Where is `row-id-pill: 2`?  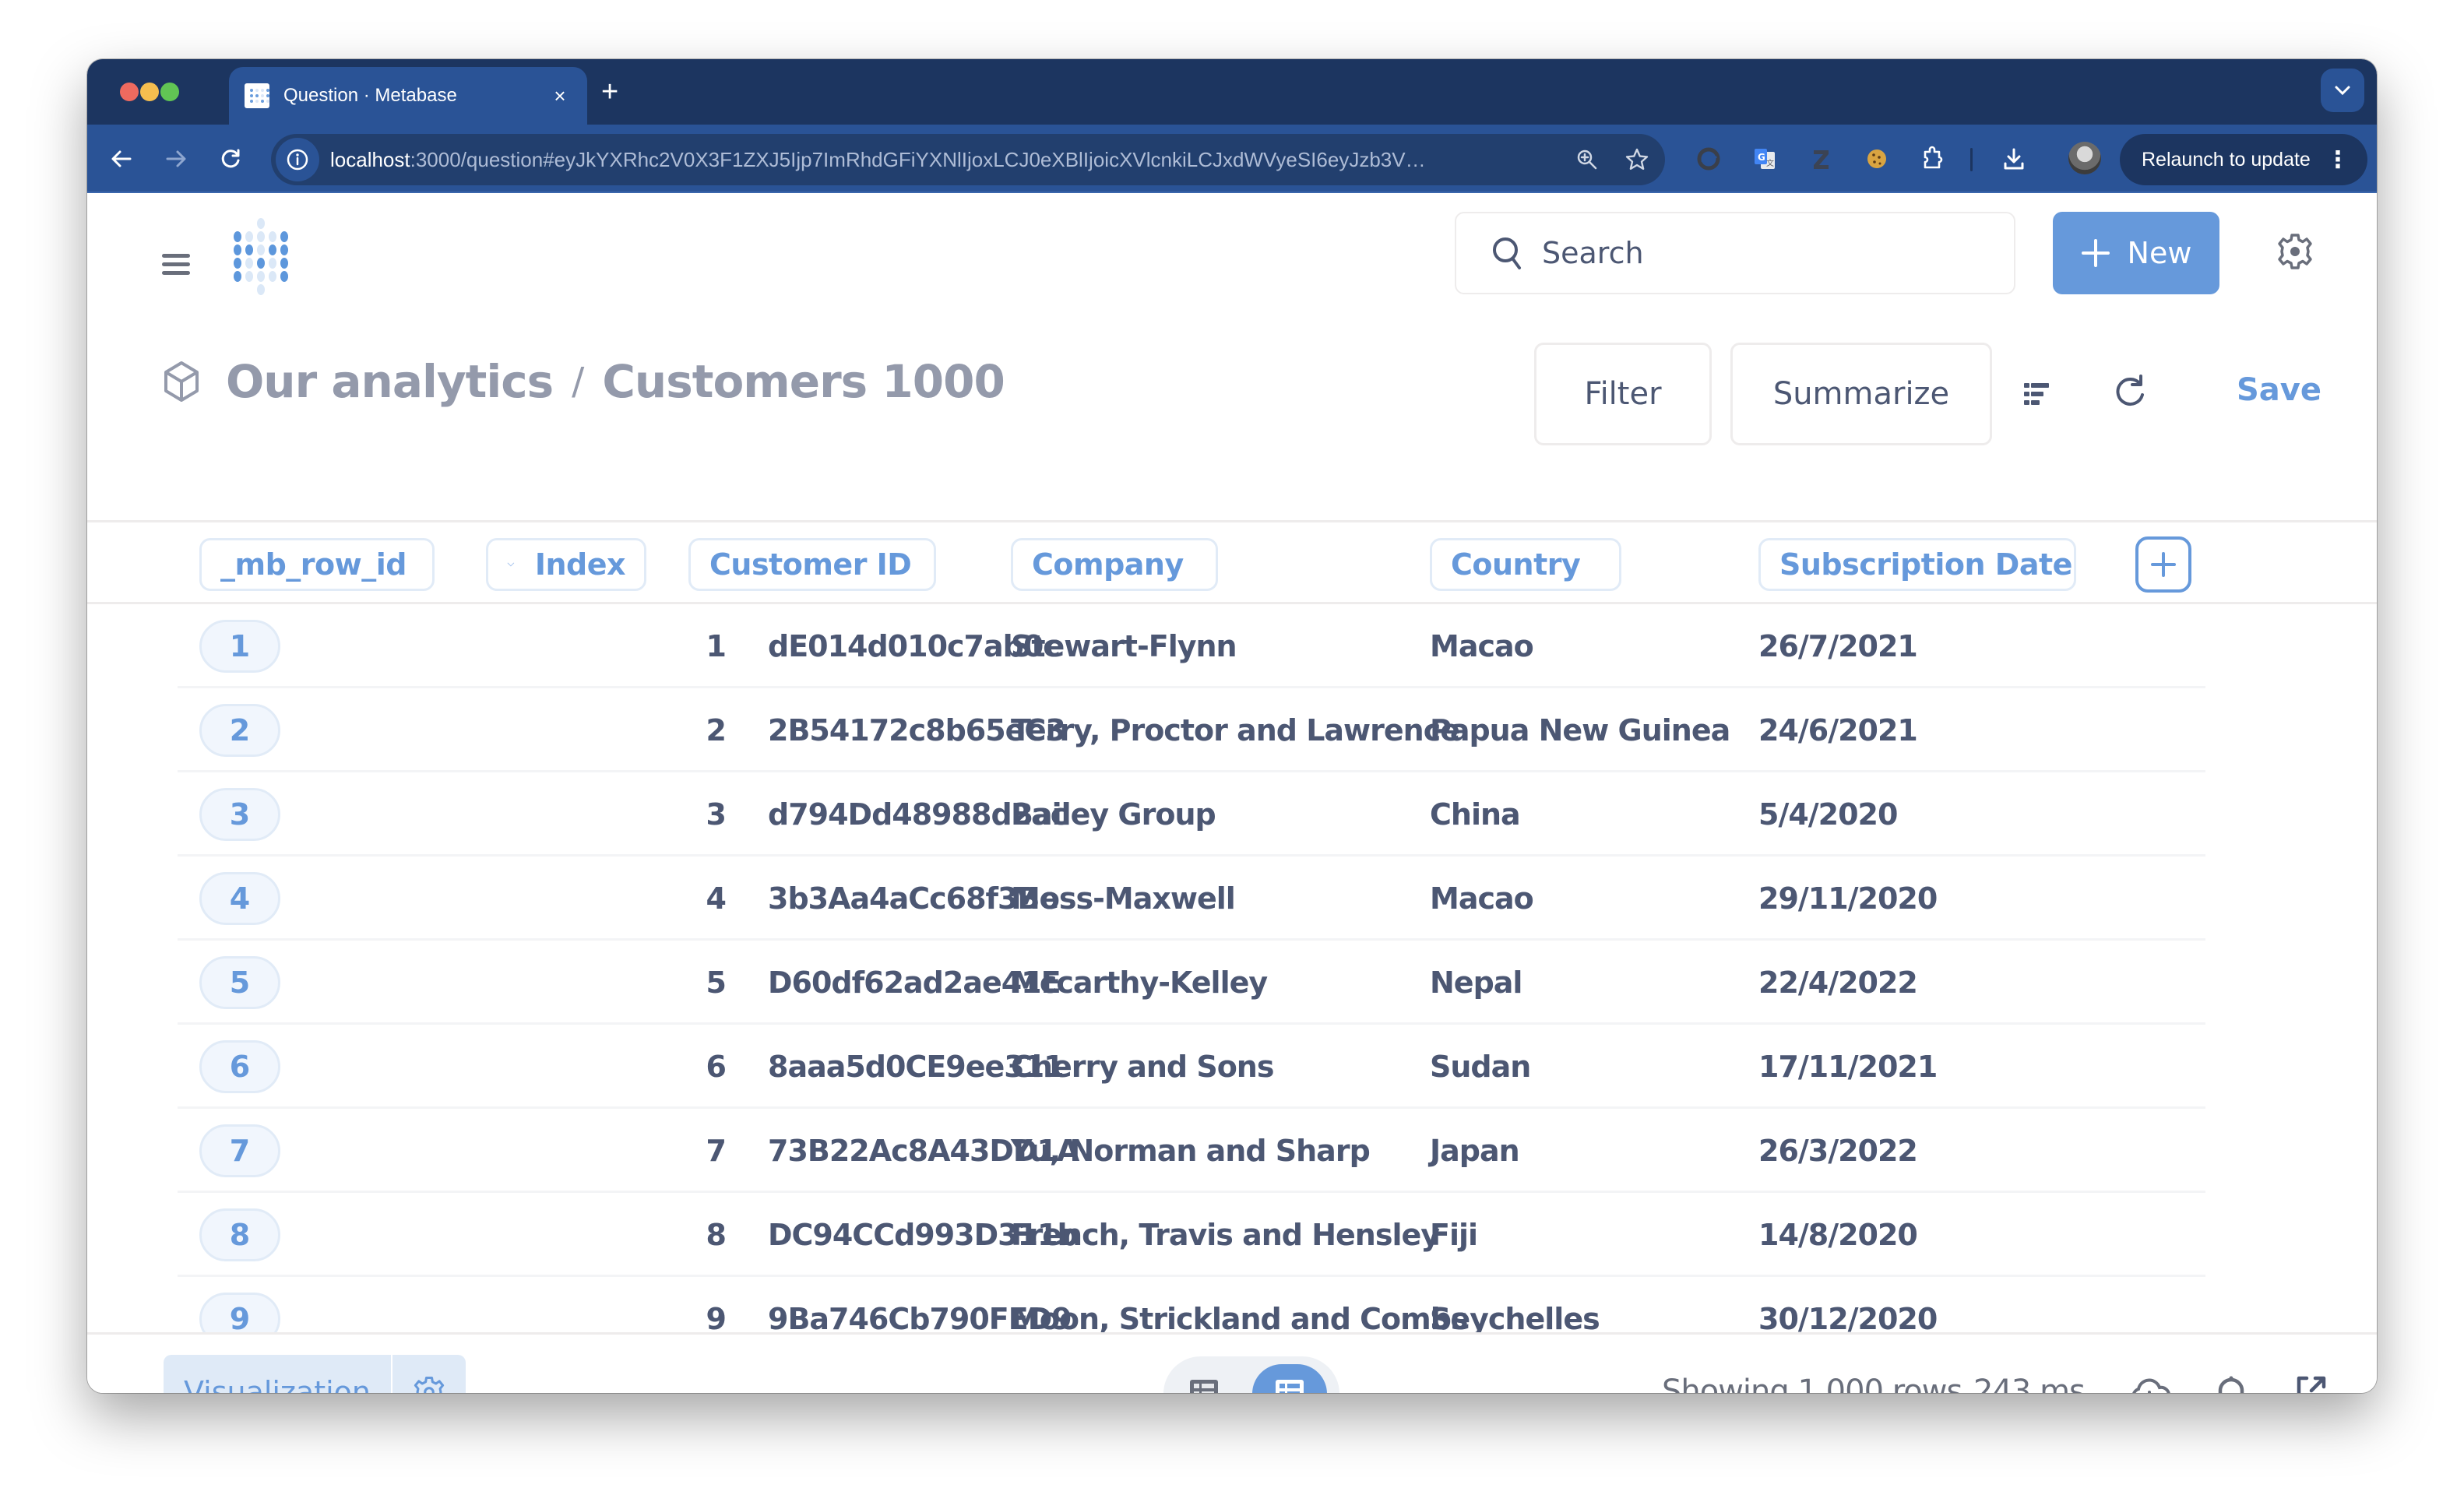 row-id-pill: 2 is located at coordinates (239, 730).